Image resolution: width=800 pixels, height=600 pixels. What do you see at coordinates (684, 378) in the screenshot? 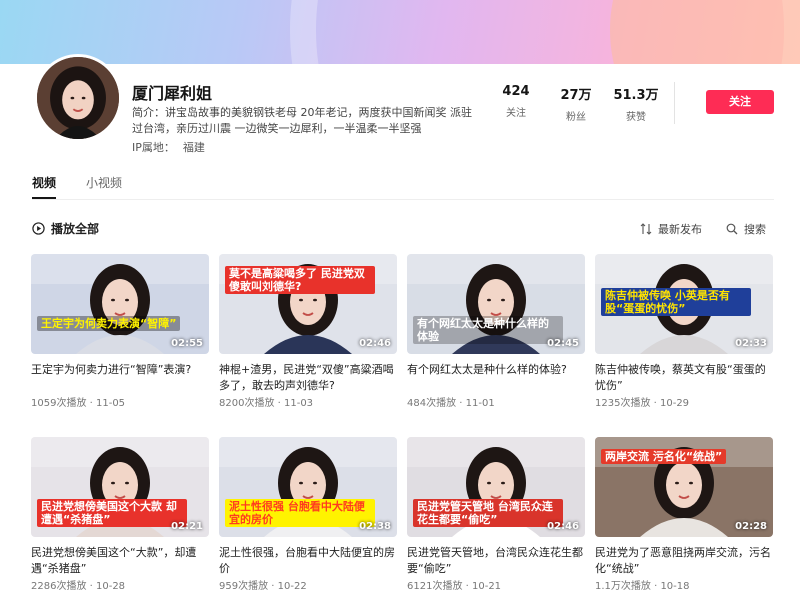
I see `video-title: 陈吉仲被传唤，蔡英文有股“蛋蛋的忧伤”` at bounding box center [684, 378].